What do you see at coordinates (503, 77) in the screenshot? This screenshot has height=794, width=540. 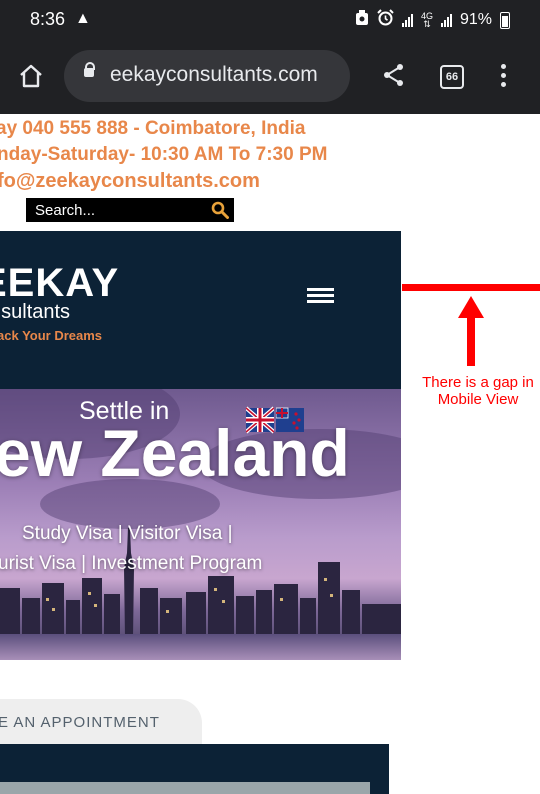 I see `more-vert-icon` at bounding box center [503, 77].